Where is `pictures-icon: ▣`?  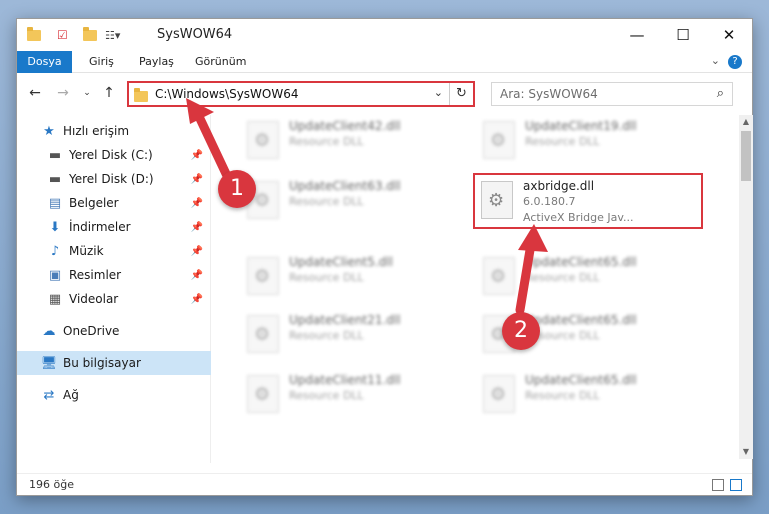
pictures-icon: ▣ is located at coordinates (55, 275).